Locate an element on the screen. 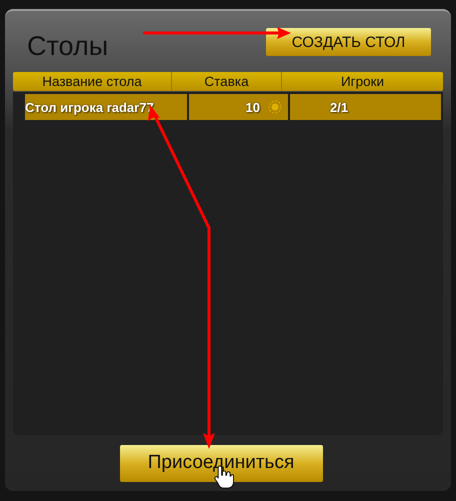  table-cell: Стол игрока radar77 is located at coordinates (106, 107).